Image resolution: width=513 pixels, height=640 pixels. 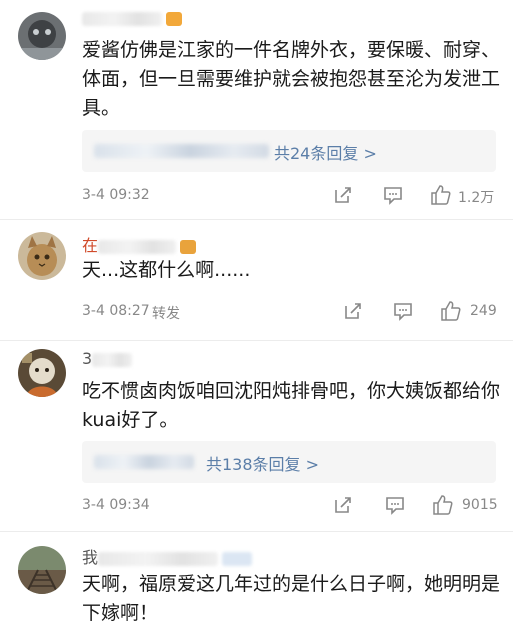 I want to click on username, so click(x=132, y=17).